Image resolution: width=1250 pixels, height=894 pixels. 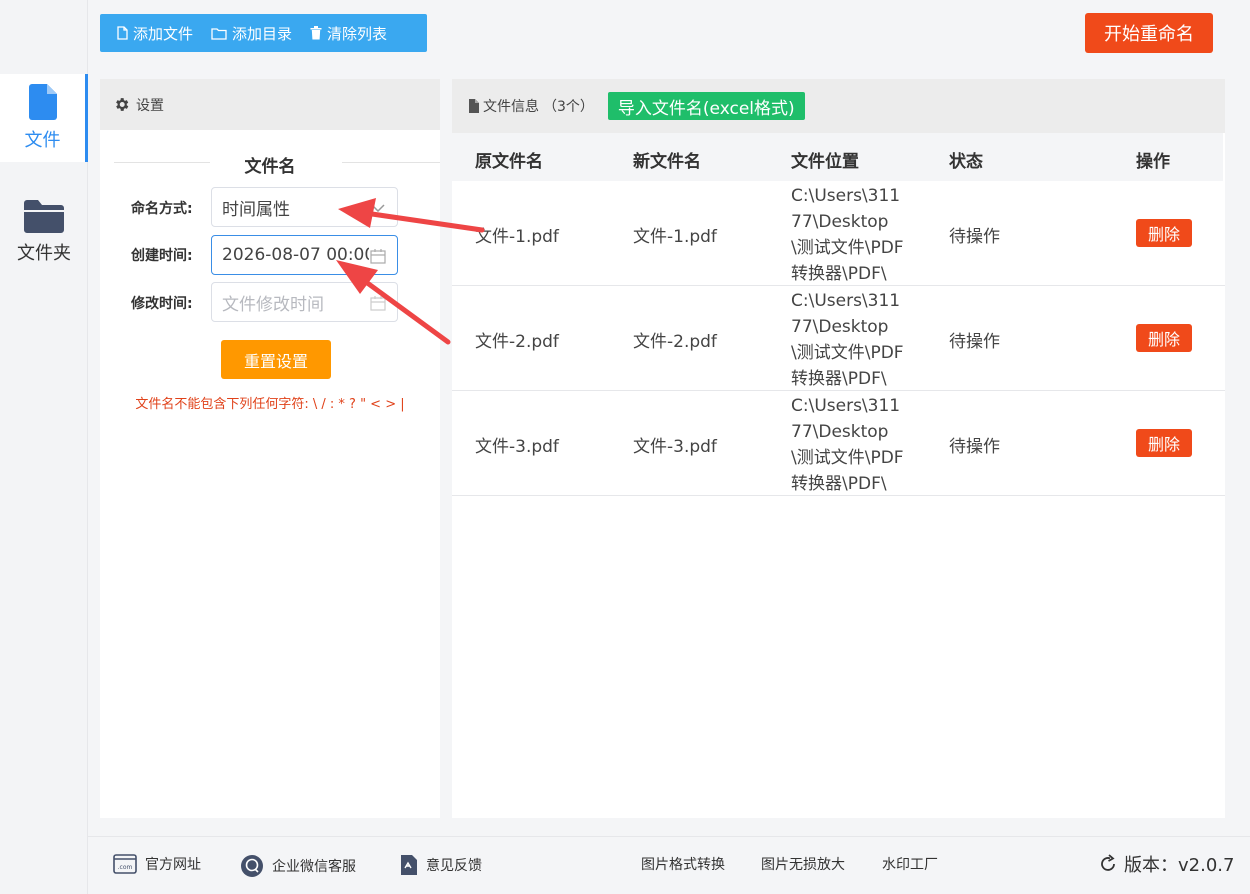 What do you see at coordinates (667, 162) in the screenshot?
I see `col-new-name: 新文件名` at bounding box center [667, 162].